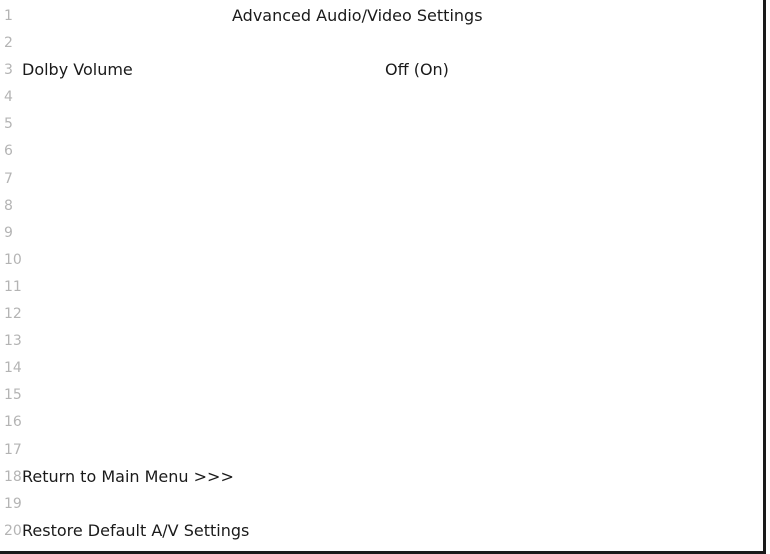 The height and width of the screenshot is (554, 770). What do you see at coordinates (8, 178) in the screenshot?
I see `line-number: 7` at bounding box center [8, 178].